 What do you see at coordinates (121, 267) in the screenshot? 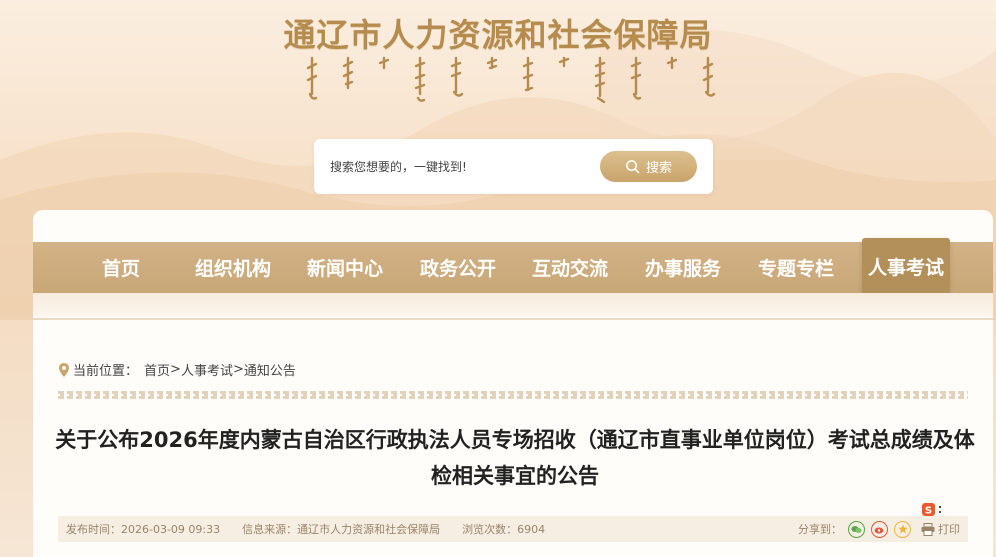
I see `nav-item-home: 首页` at bounding box center [121, 267].